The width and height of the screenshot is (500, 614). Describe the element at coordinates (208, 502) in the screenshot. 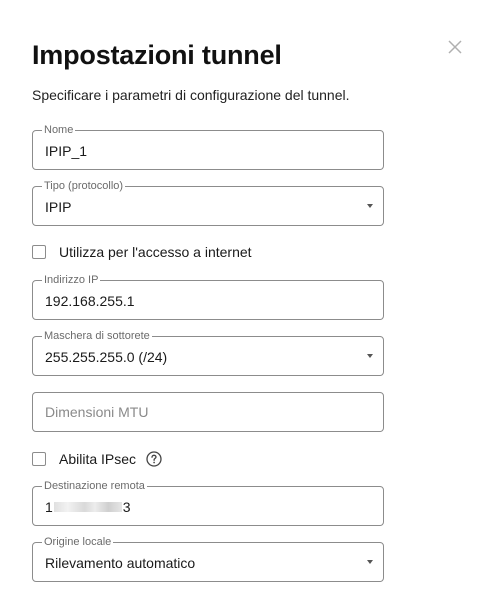

I see `remote-destination-field: Destinazione remota 13` at that location.